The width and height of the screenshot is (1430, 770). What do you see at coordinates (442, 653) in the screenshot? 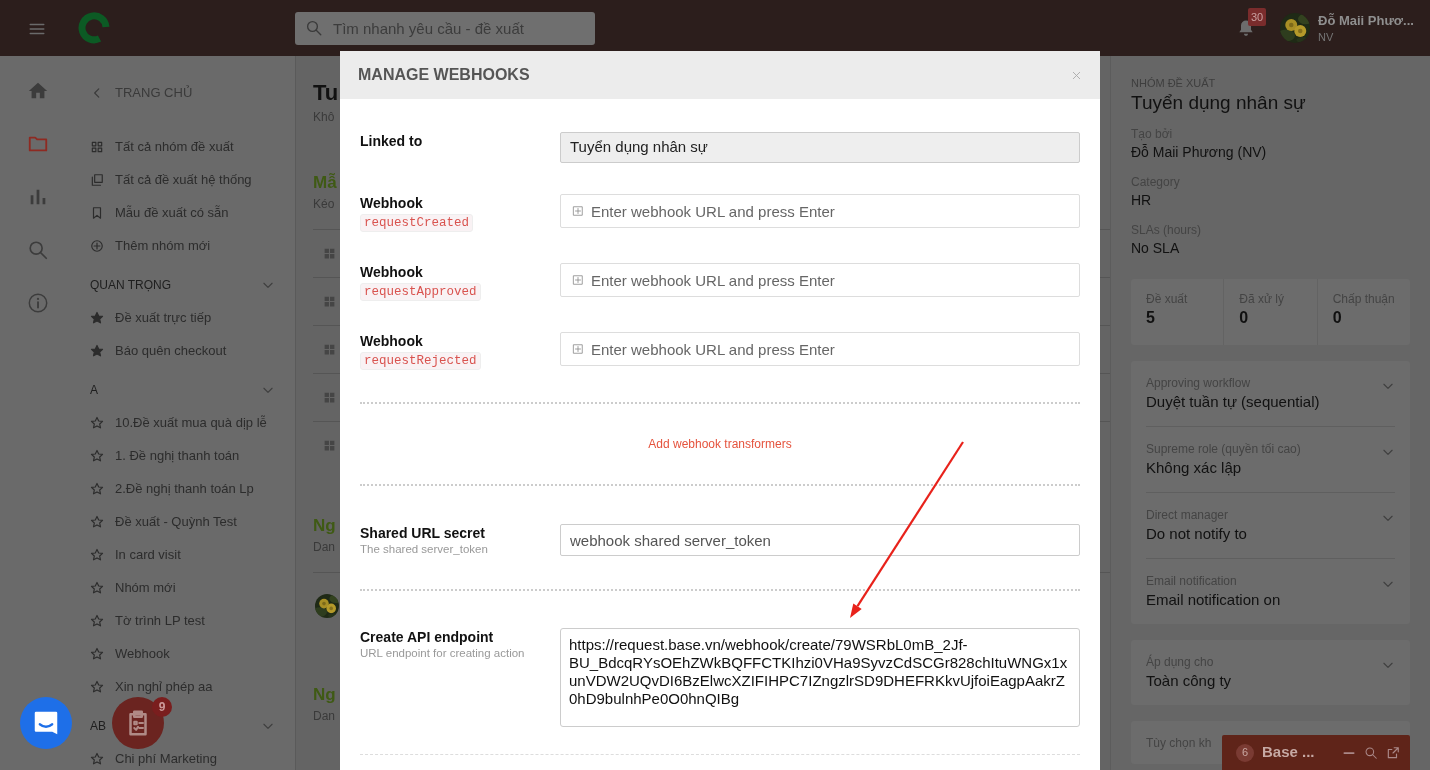
I see `field-hint: URL endpoint for creating action` at bounding box center [442, 653].